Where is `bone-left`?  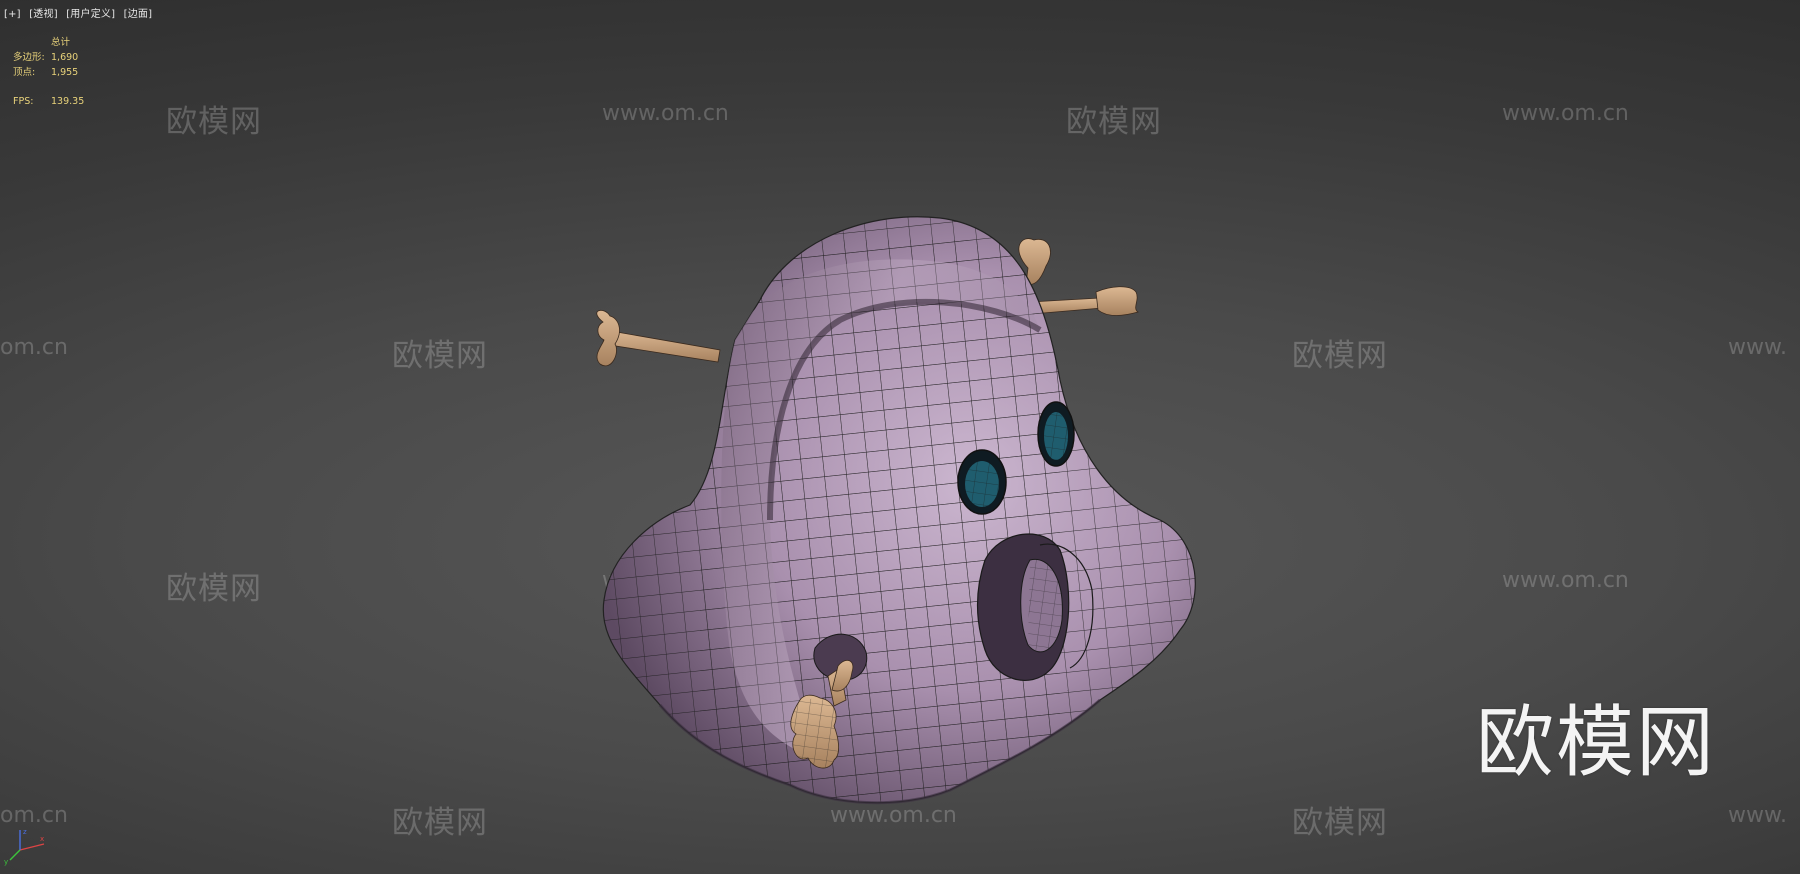 bone-left is located at coordinates (658, 339).